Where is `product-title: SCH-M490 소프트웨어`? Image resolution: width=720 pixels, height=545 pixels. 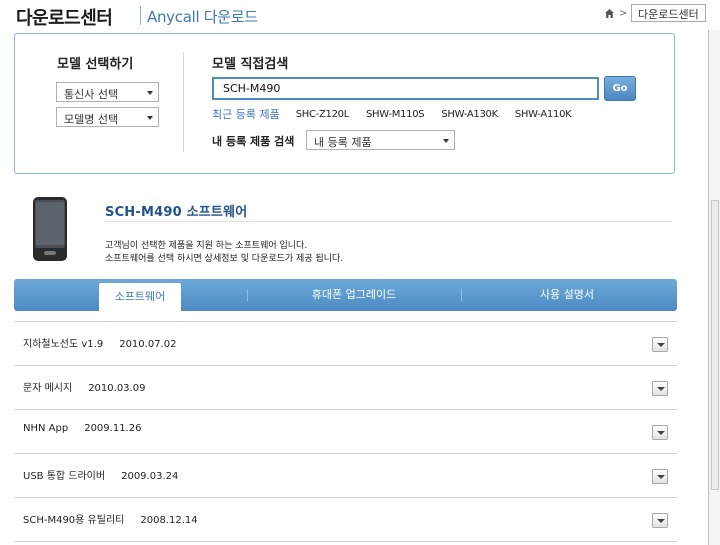 product-title: SCH-M490 소프트웨어 is located at coordinates (176, 212).